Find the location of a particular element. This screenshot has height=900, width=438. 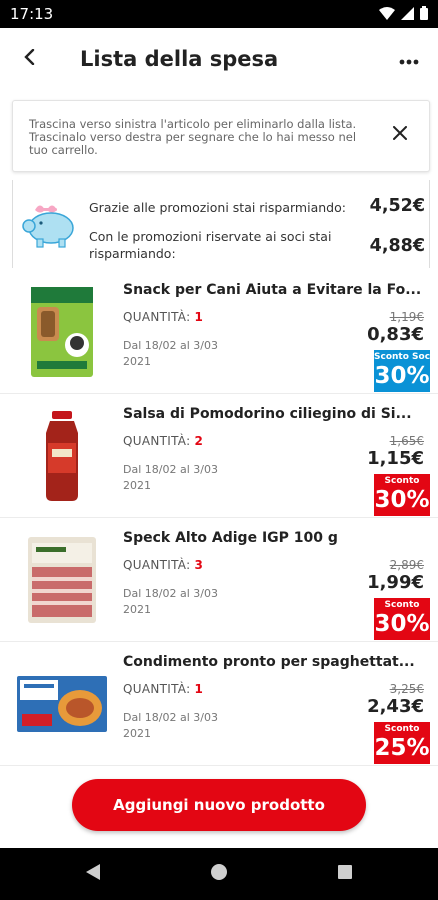

old-price: 1,65€ is located at coordinates (406, 441).